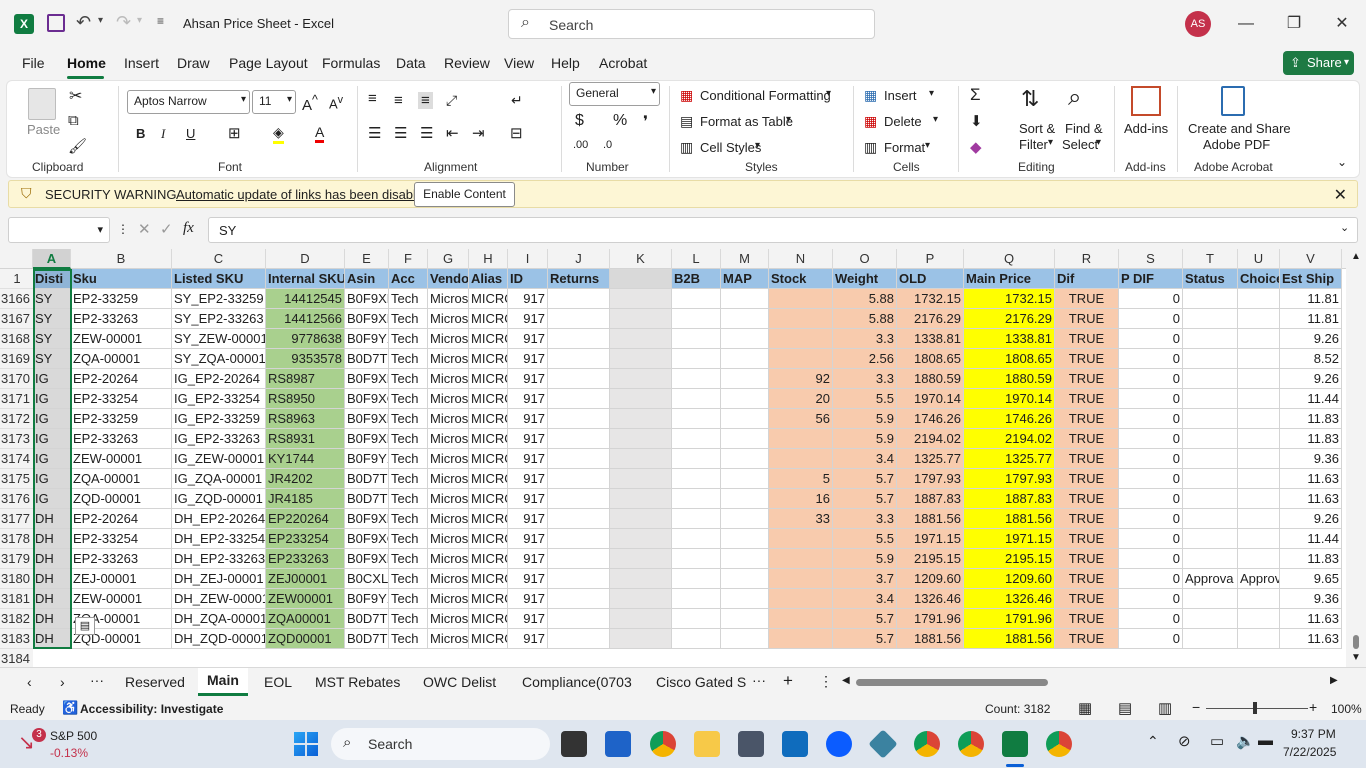 The image size is (1366, 768). What do you see at coordinates (607, 145) in the screenshot?
I see `decrease-decimal-icon: .0` at bounding box center [607, 145].